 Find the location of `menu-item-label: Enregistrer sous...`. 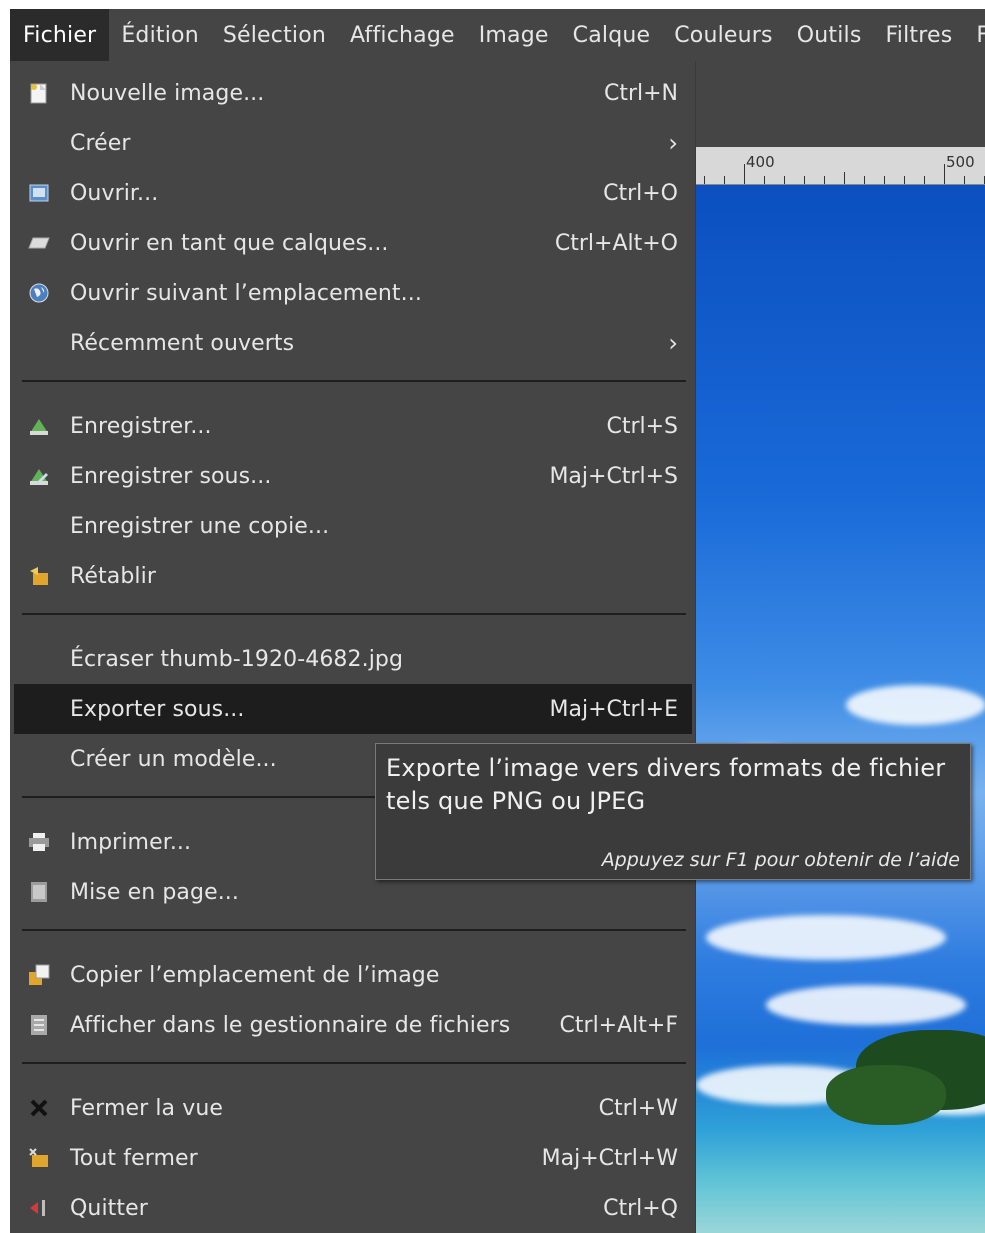

menu-item-label: Enregistrer sous... is located at coordinates (171, 476).